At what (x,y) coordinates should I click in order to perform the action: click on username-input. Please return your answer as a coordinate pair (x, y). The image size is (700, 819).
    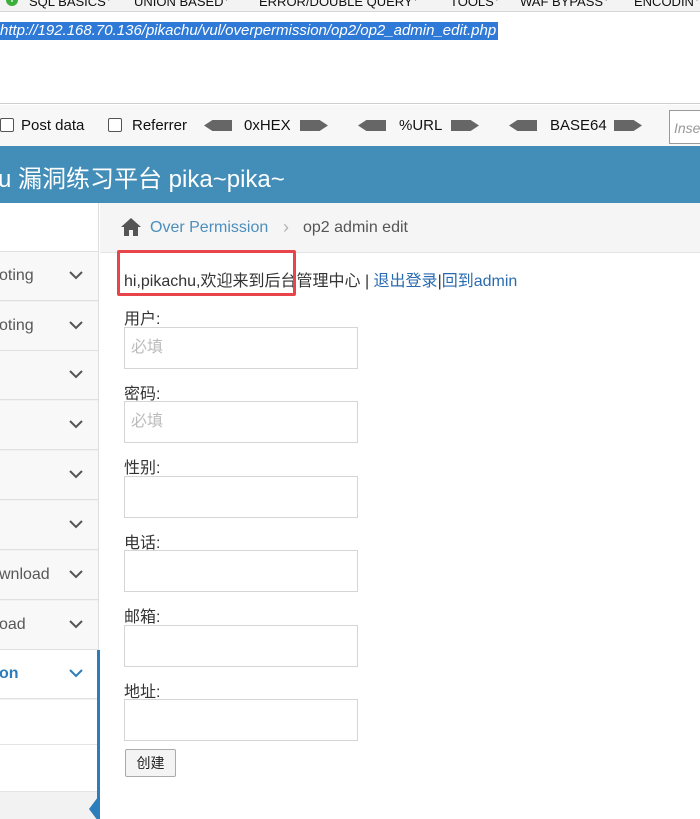
    Looking at the image, I should click on (241, 348).